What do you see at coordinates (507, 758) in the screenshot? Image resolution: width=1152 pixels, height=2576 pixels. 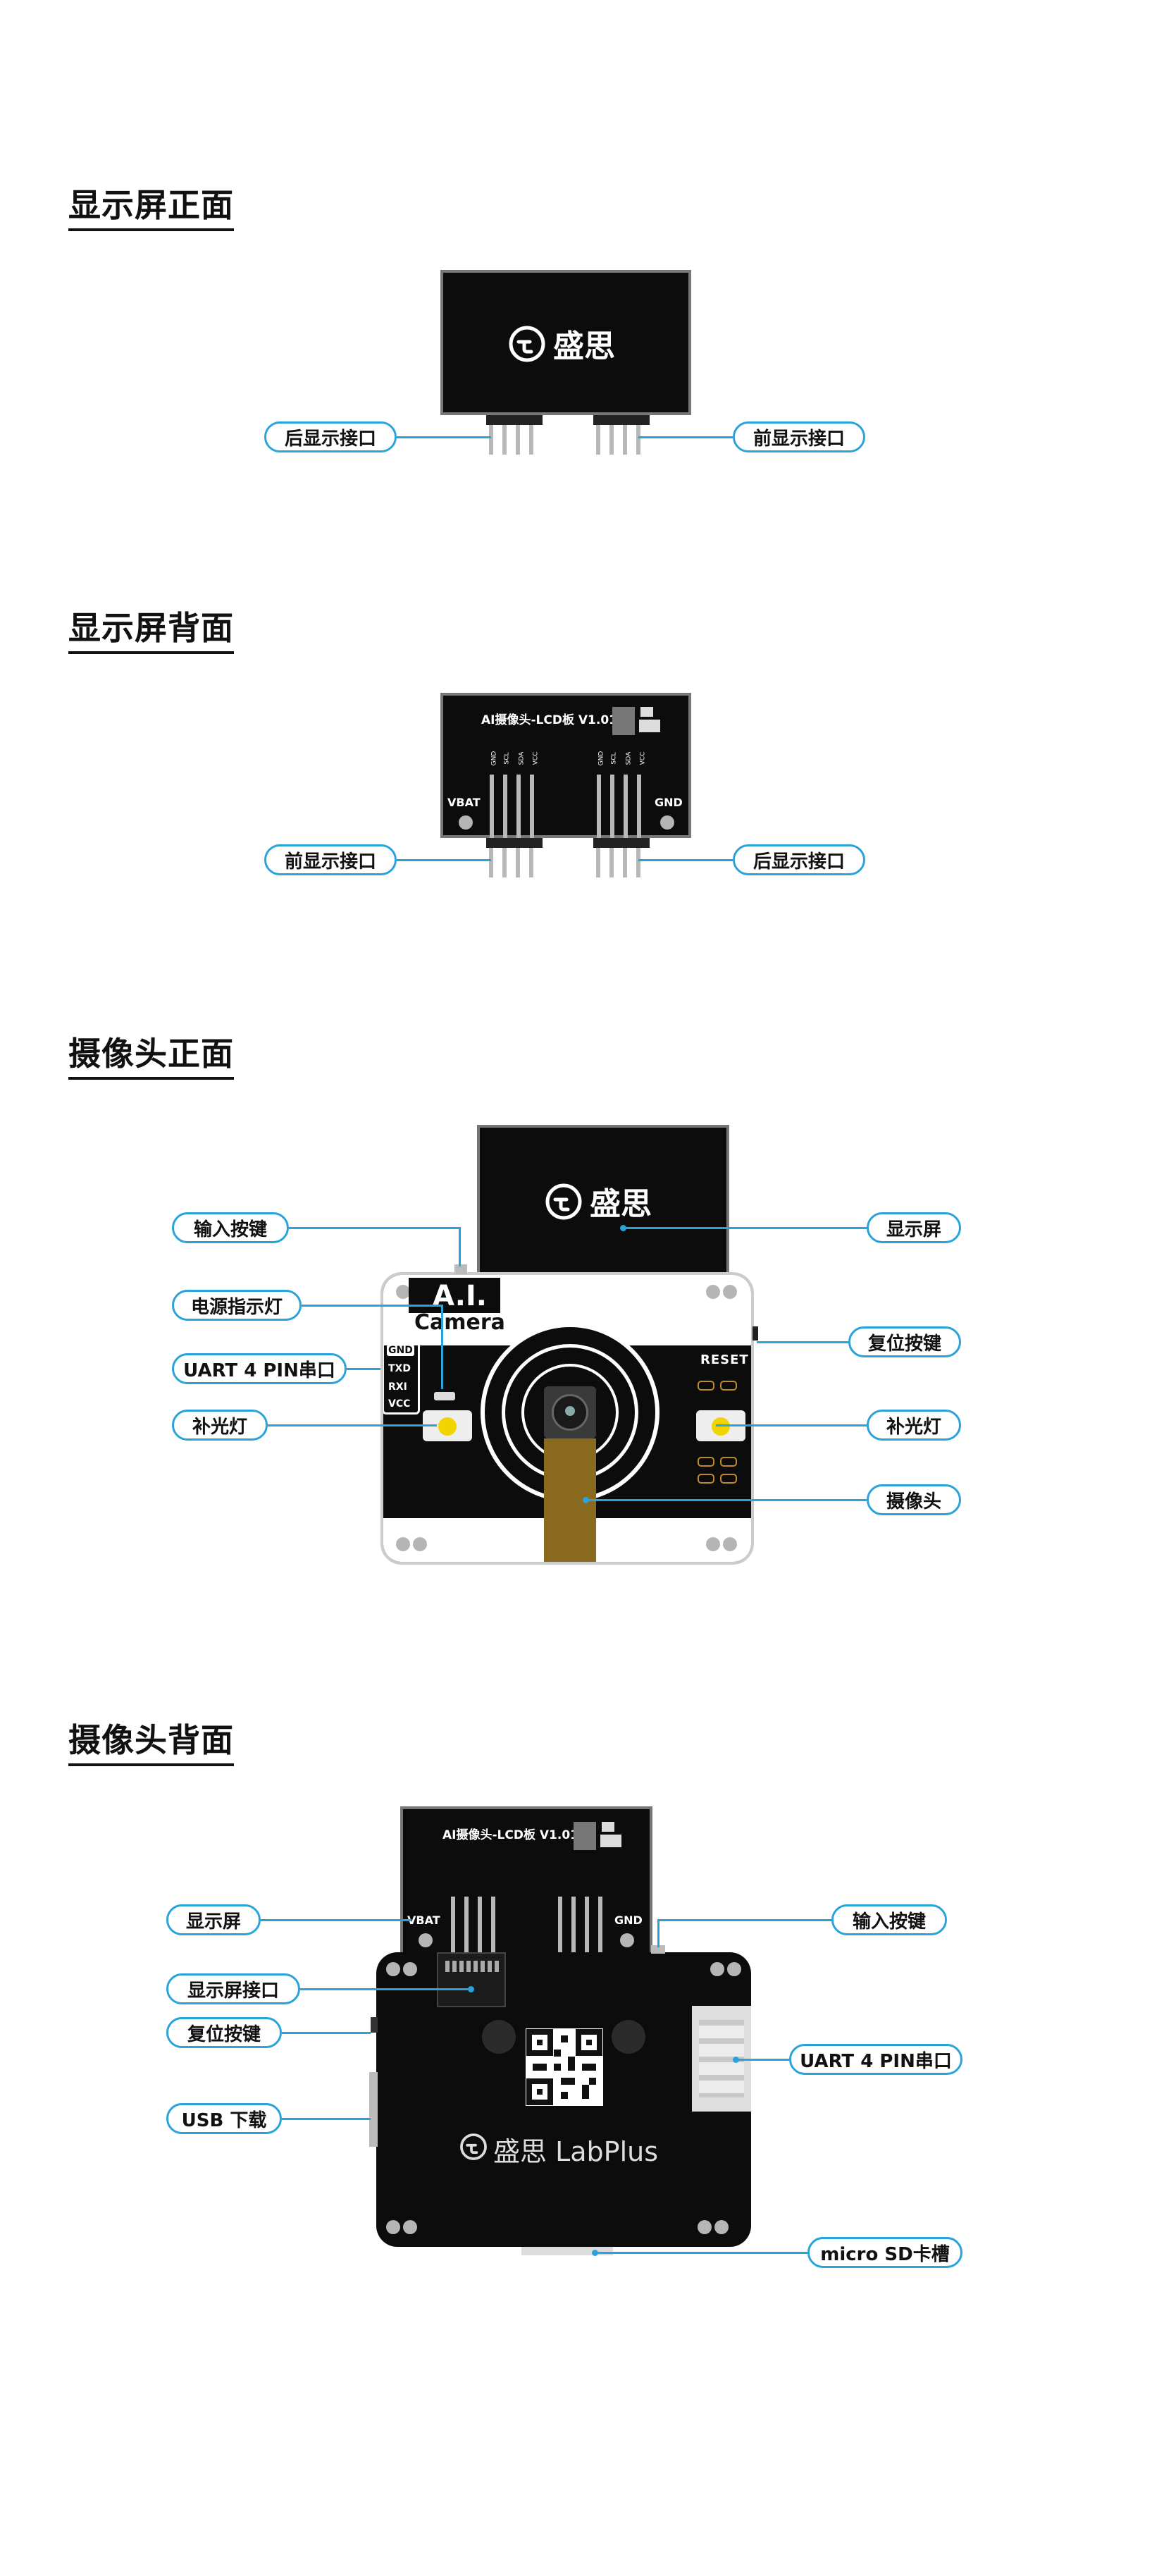 I see `pin-text: SCL` at bounding box center [507, 758].